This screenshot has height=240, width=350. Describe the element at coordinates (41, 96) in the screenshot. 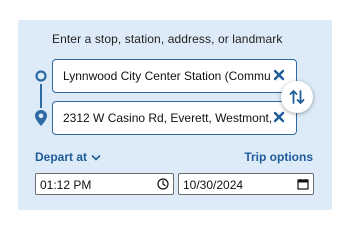

I see `route-connector-line` at that location.